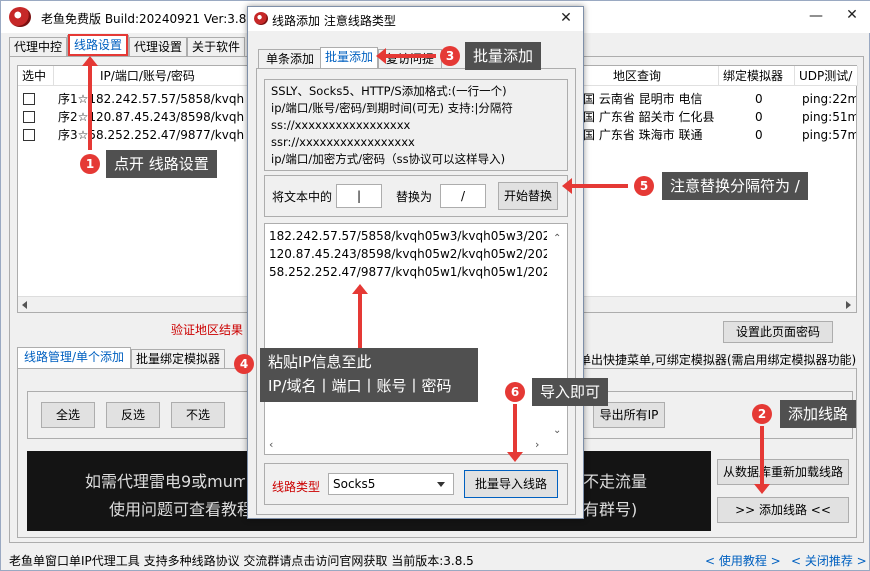  What do you see at coordinates (271, 445) in the screenshot?
I see `scroll-left-icon: ‹` at bounding box center [271, 445].